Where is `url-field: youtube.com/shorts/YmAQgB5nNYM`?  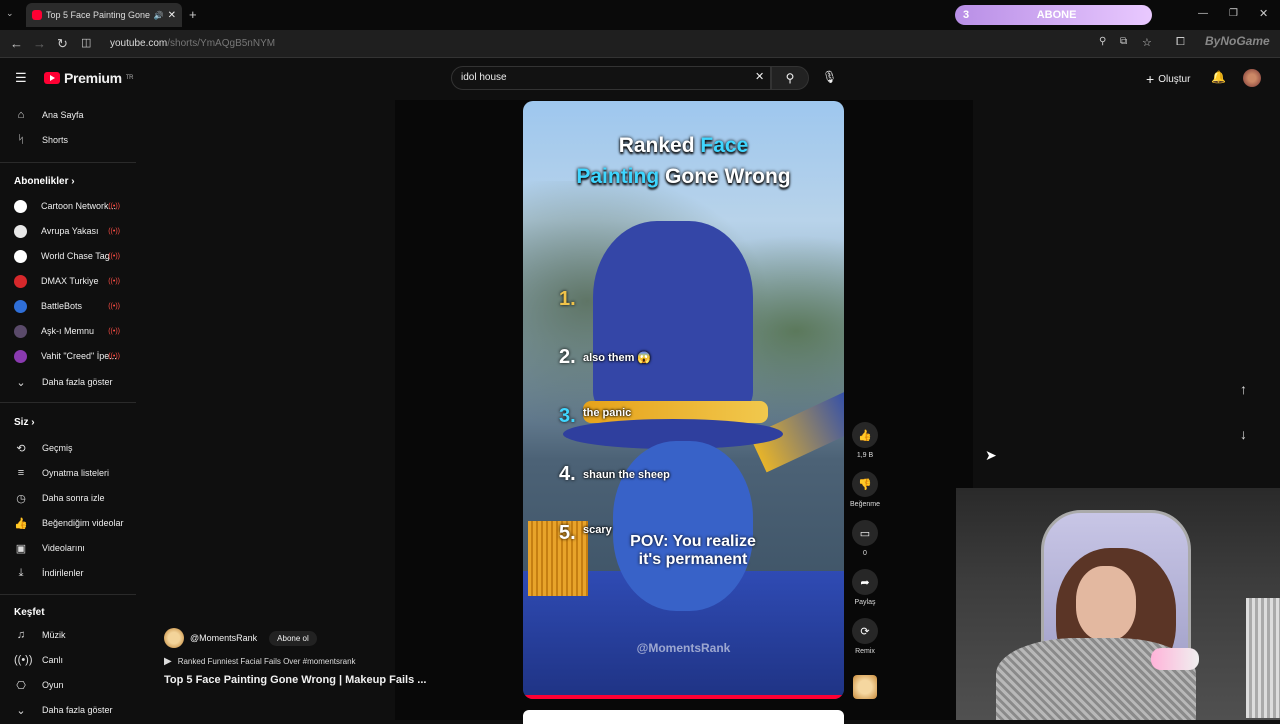 url-field: youtube.com/shorts/YmAQgB5nNYM is located at coordinates (192, 43).